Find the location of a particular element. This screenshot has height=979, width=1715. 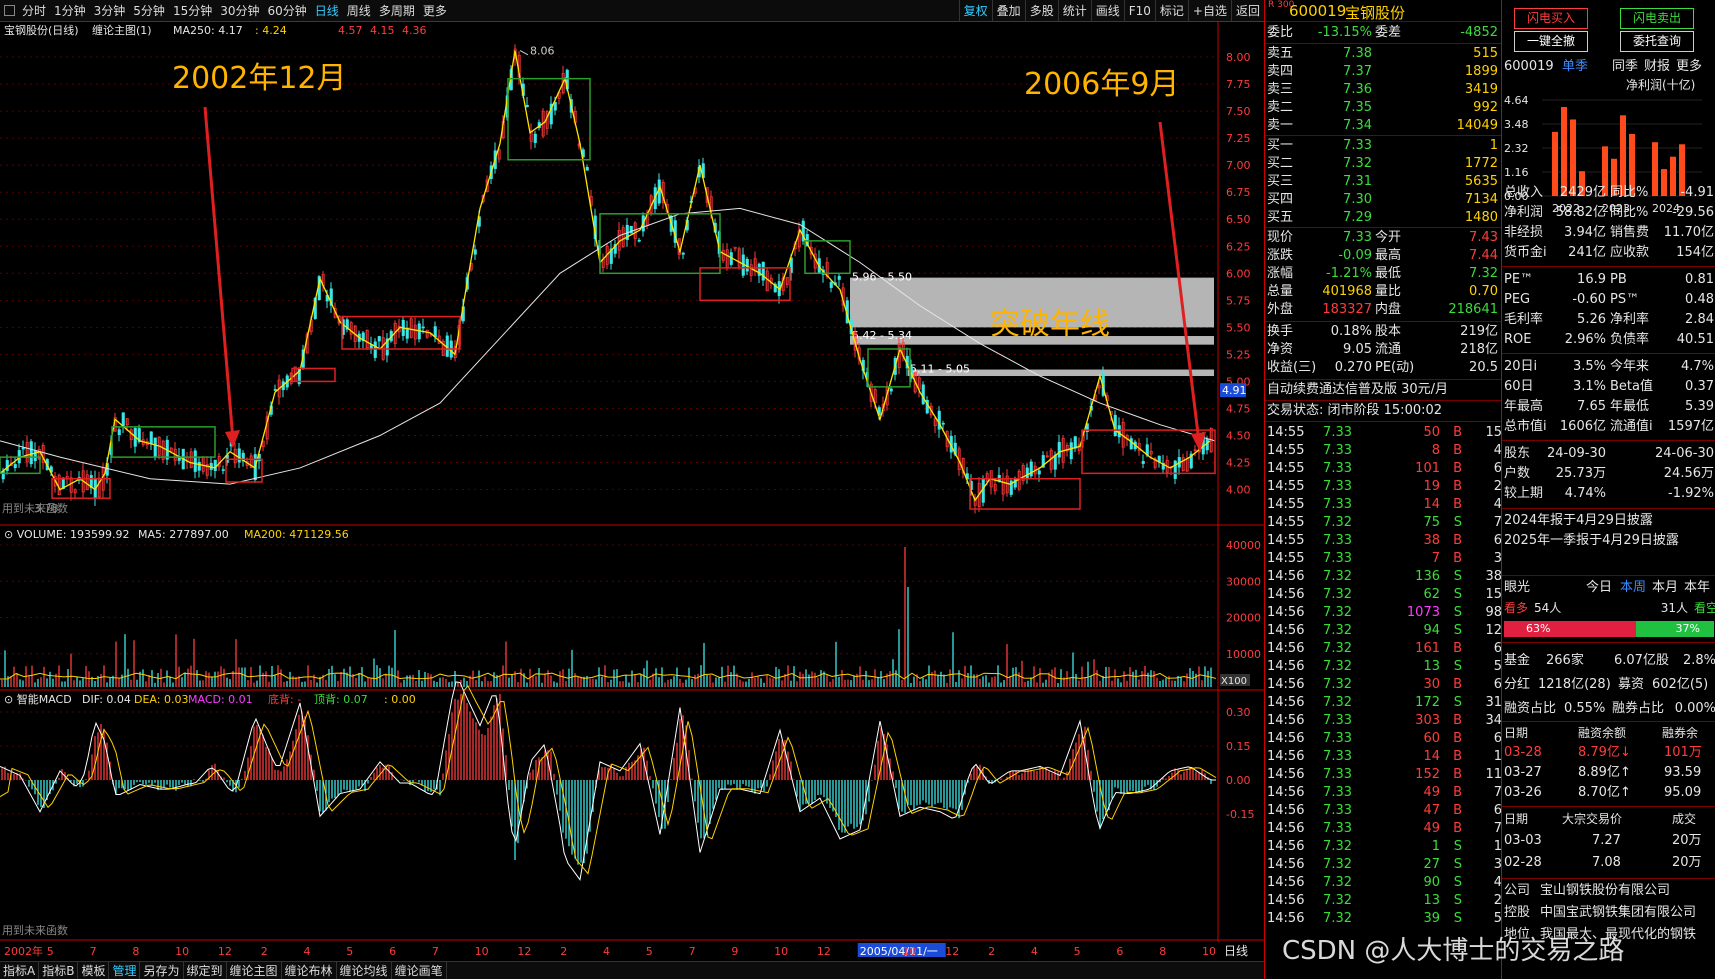

fin-label: 净利润 is located at coordinates (1524, 212).